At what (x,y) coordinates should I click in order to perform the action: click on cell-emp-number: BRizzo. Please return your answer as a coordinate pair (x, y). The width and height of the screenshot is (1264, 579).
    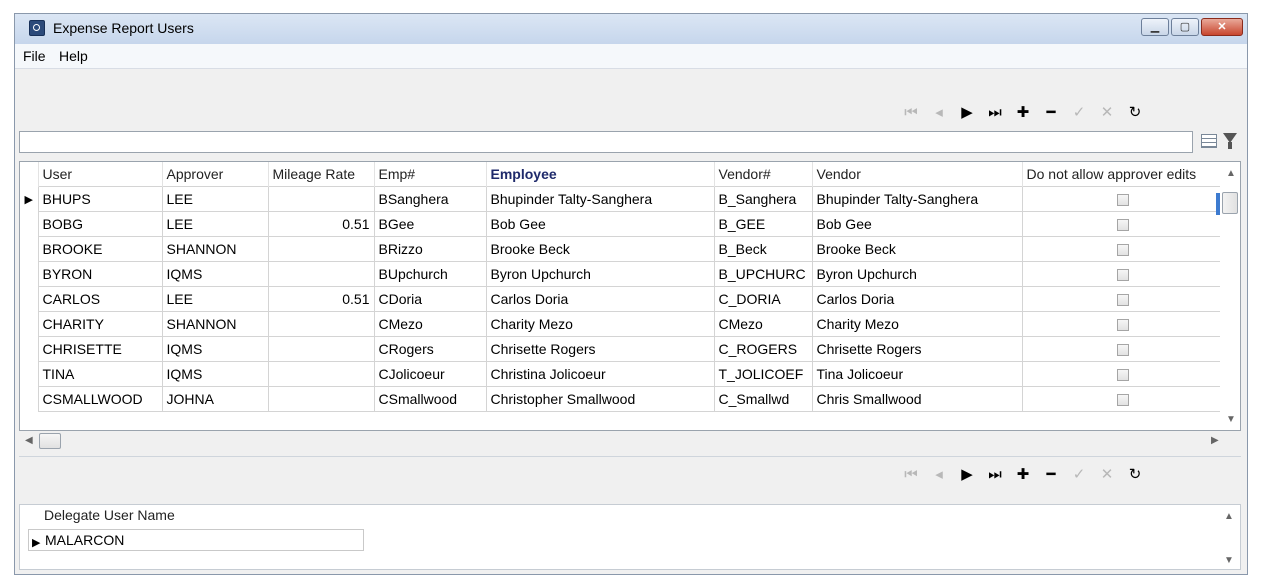
    Looking at the image, I should click on (430, 249).